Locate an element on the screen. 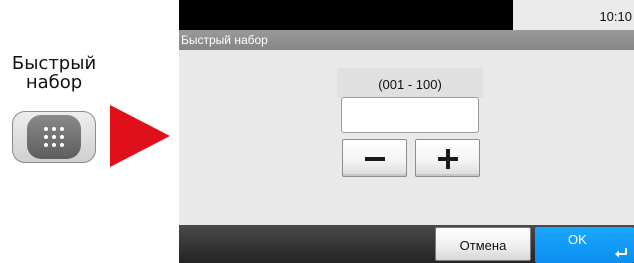  quick-dial-caption: Быстрый набор is located at coordinates (54, 73).